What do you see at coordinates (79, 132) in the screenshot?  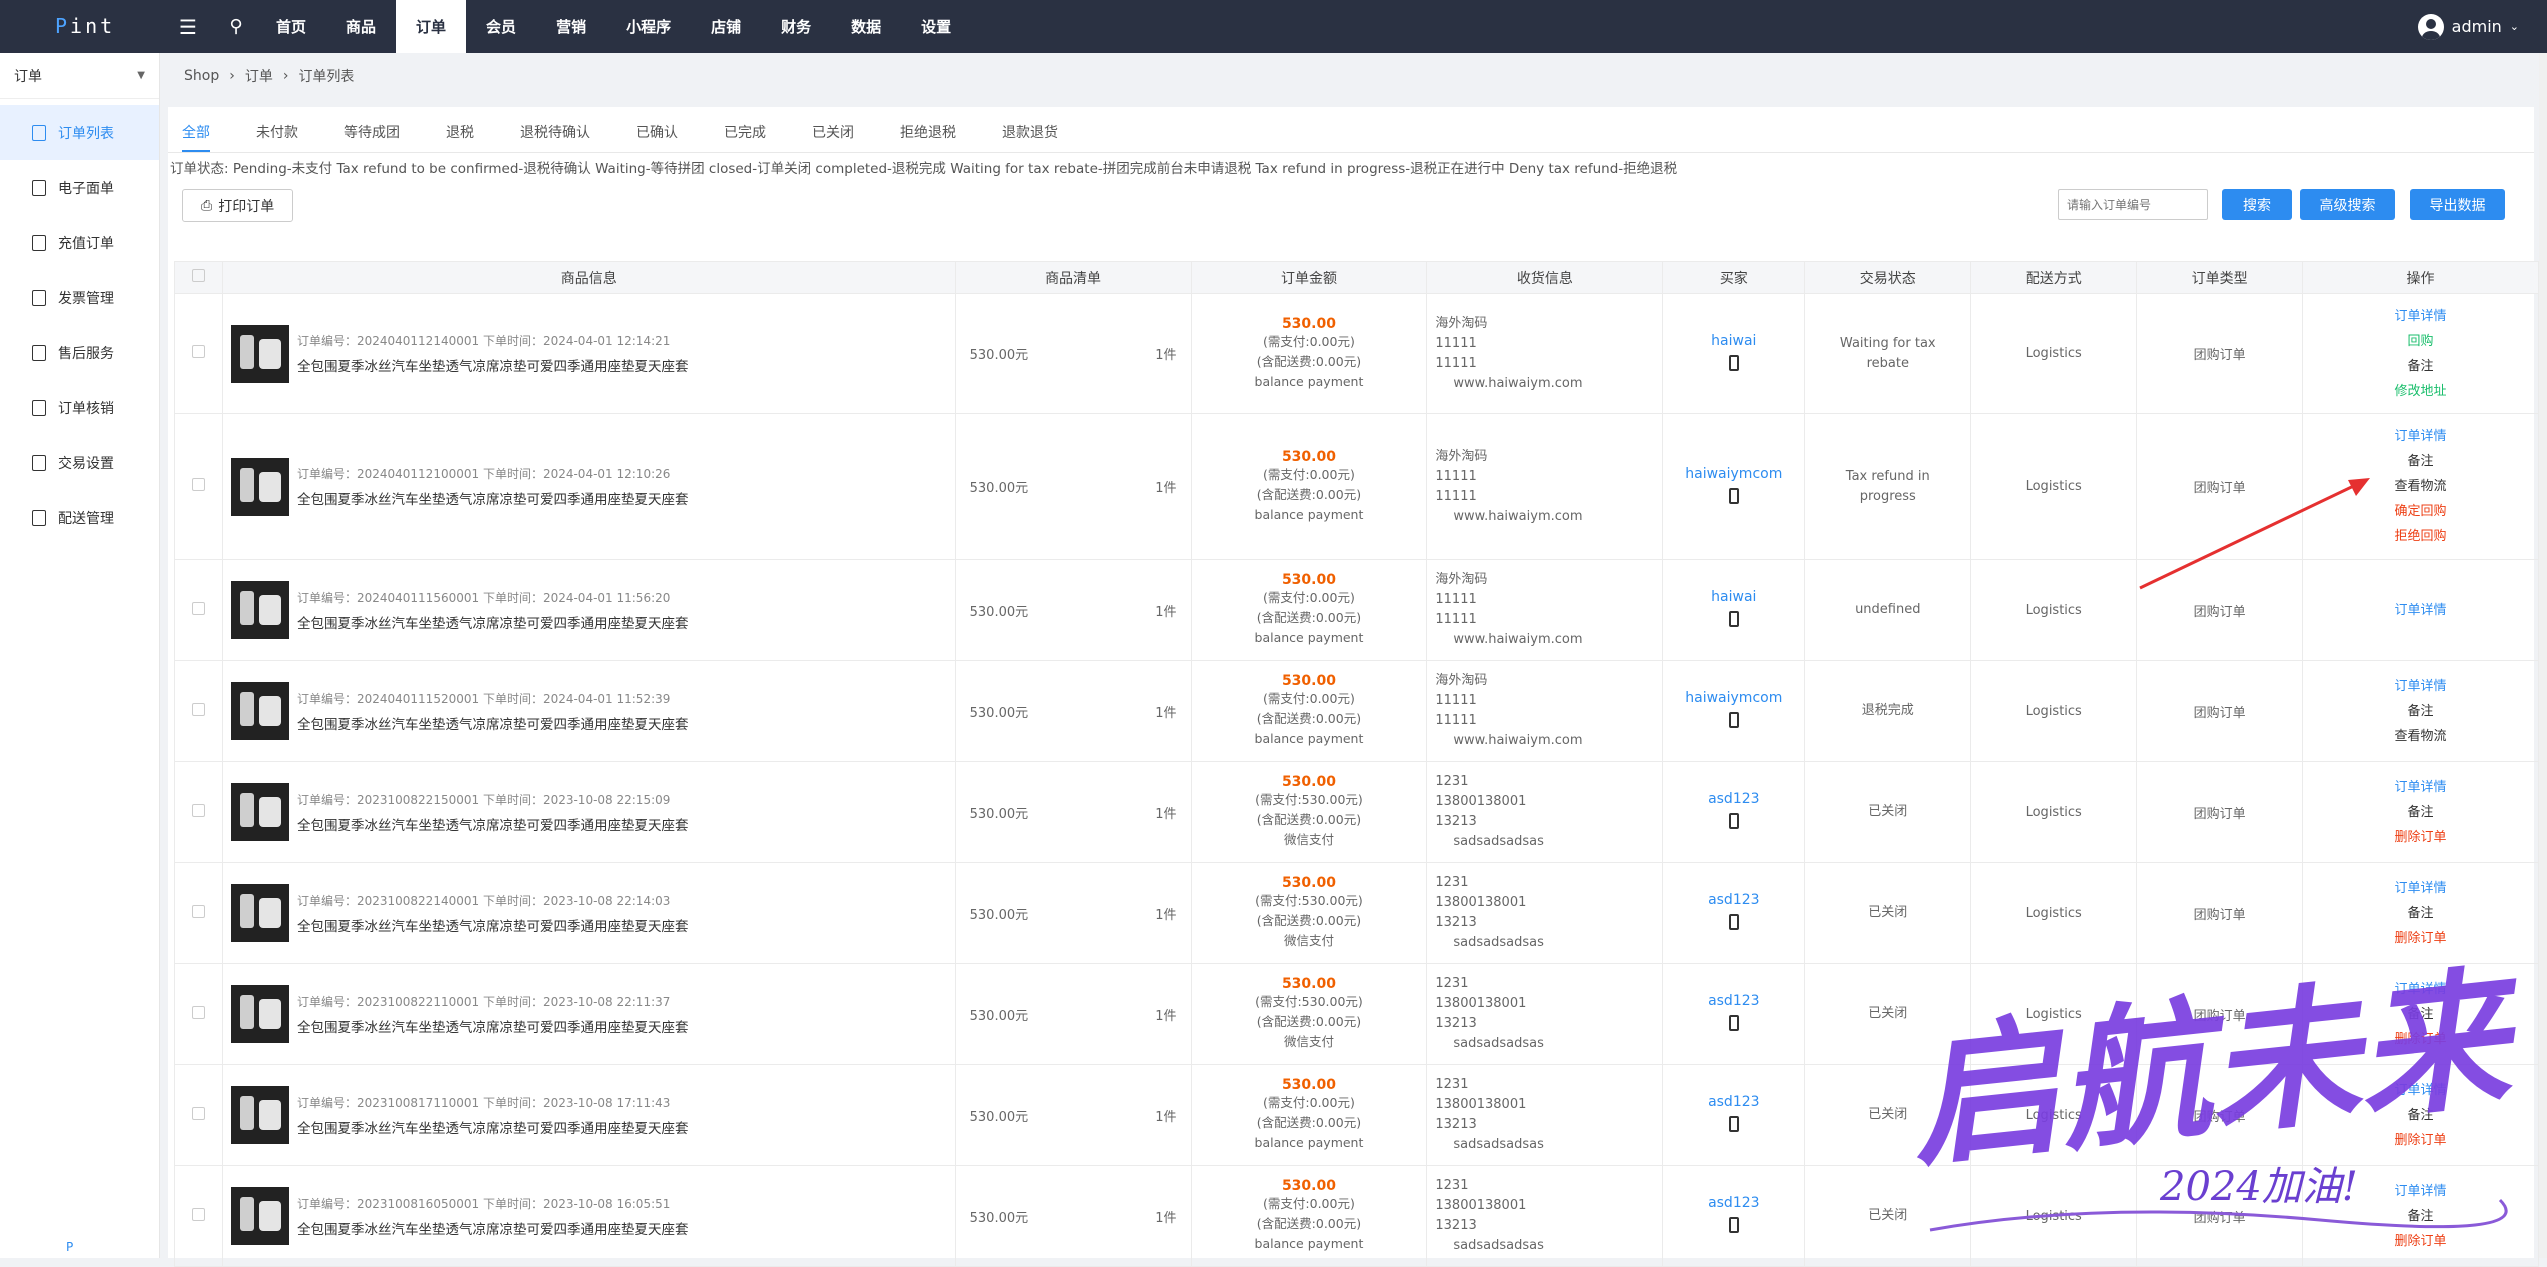 I see `sidebar-item: 订单列表` at bounding box center [79, 132].